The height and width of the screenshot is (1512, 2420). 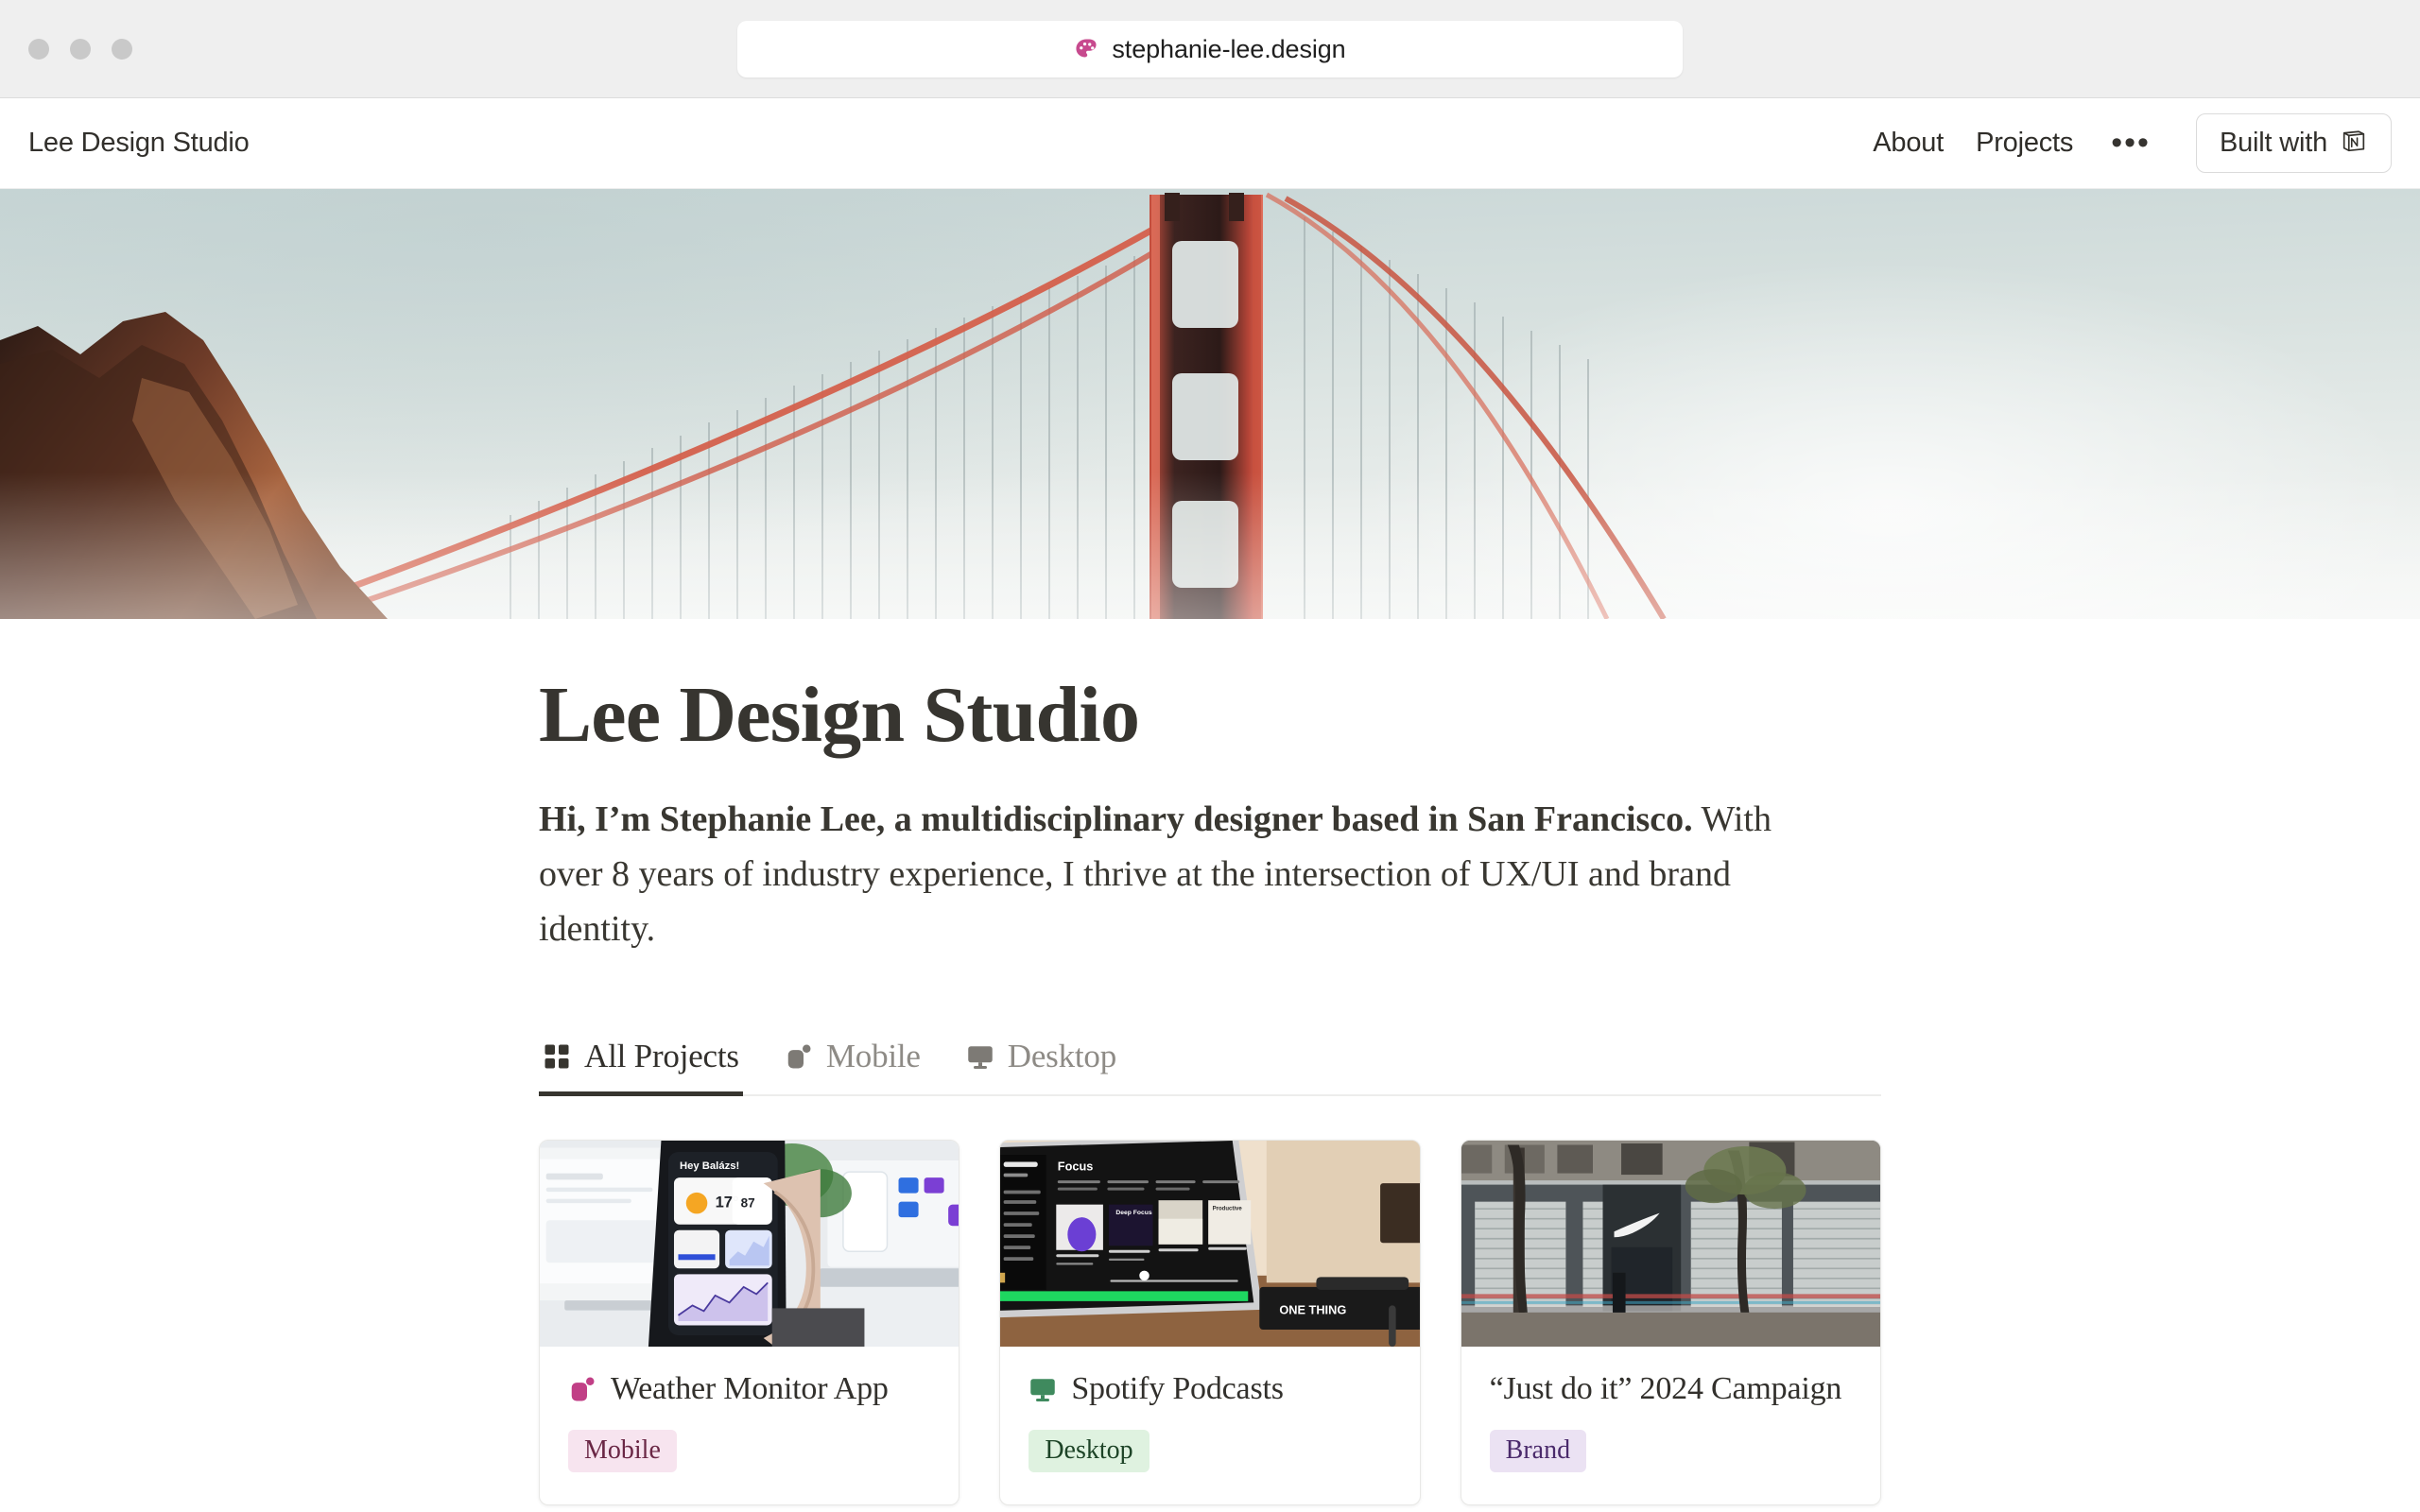 I want to click on project-card-title: Weather Monitor App, so click(x=750, y=1389).